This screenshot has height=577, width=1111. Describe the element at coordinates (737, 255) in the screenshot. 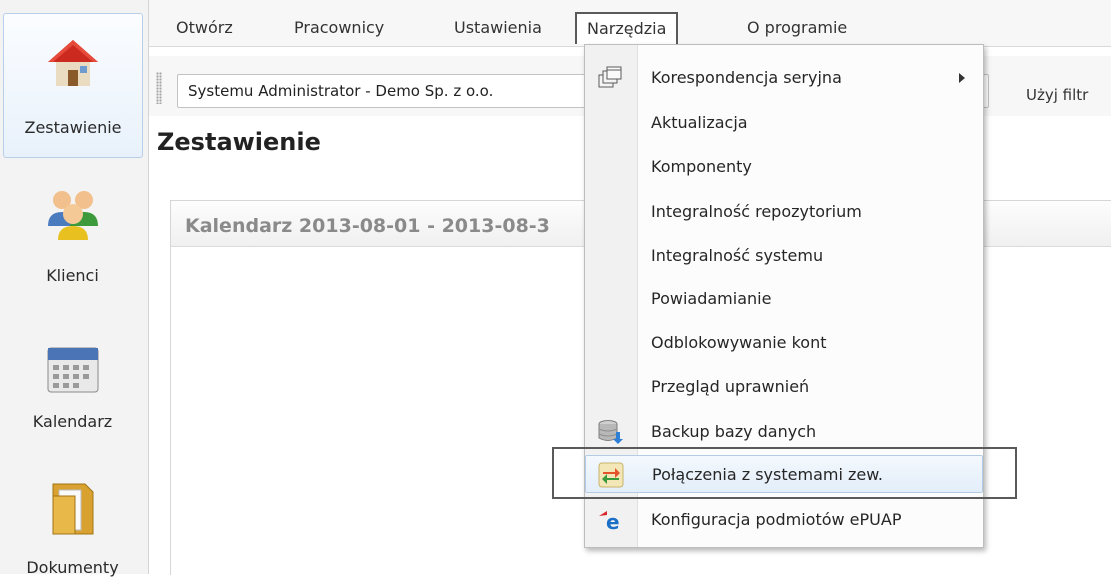

I see `menu-item-label: Integralność systemu` at that location.